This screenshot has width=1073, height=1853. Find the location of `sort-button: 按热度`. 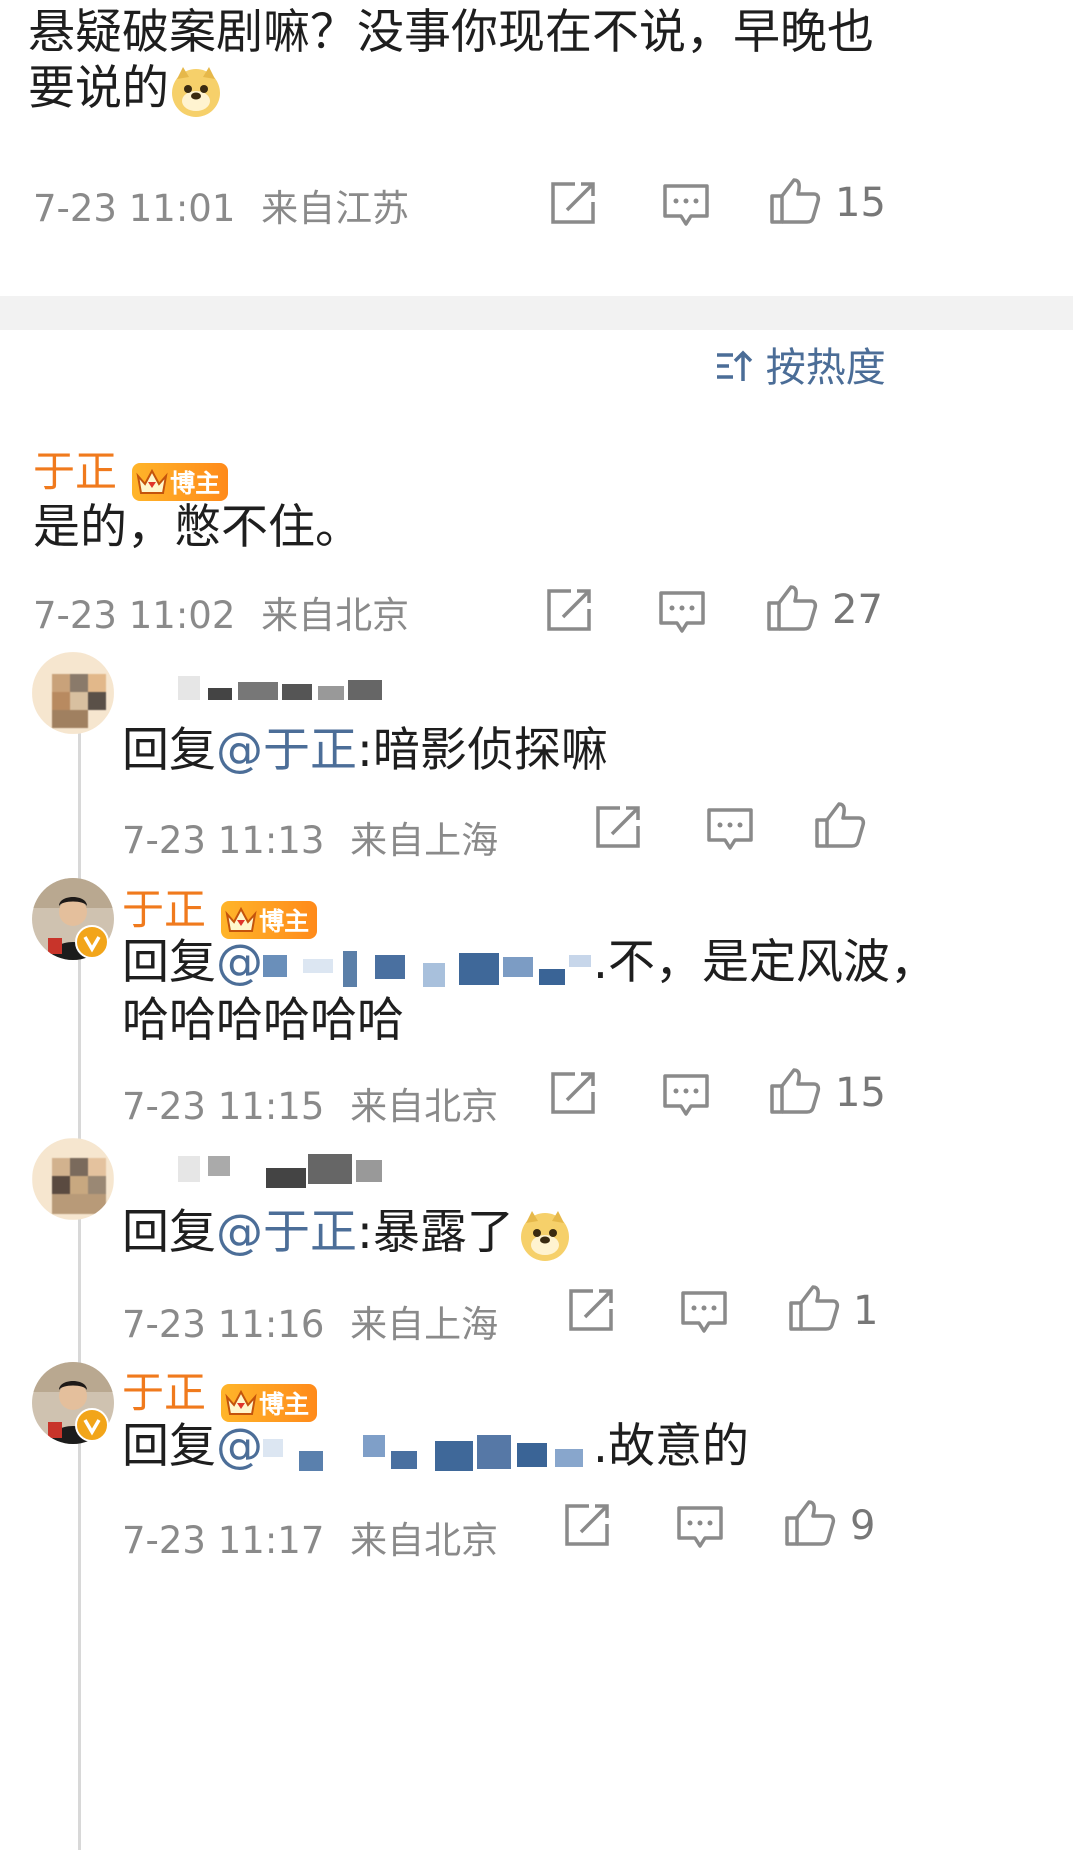

sort-button: 按热度 is located at coordinates (800, 364).